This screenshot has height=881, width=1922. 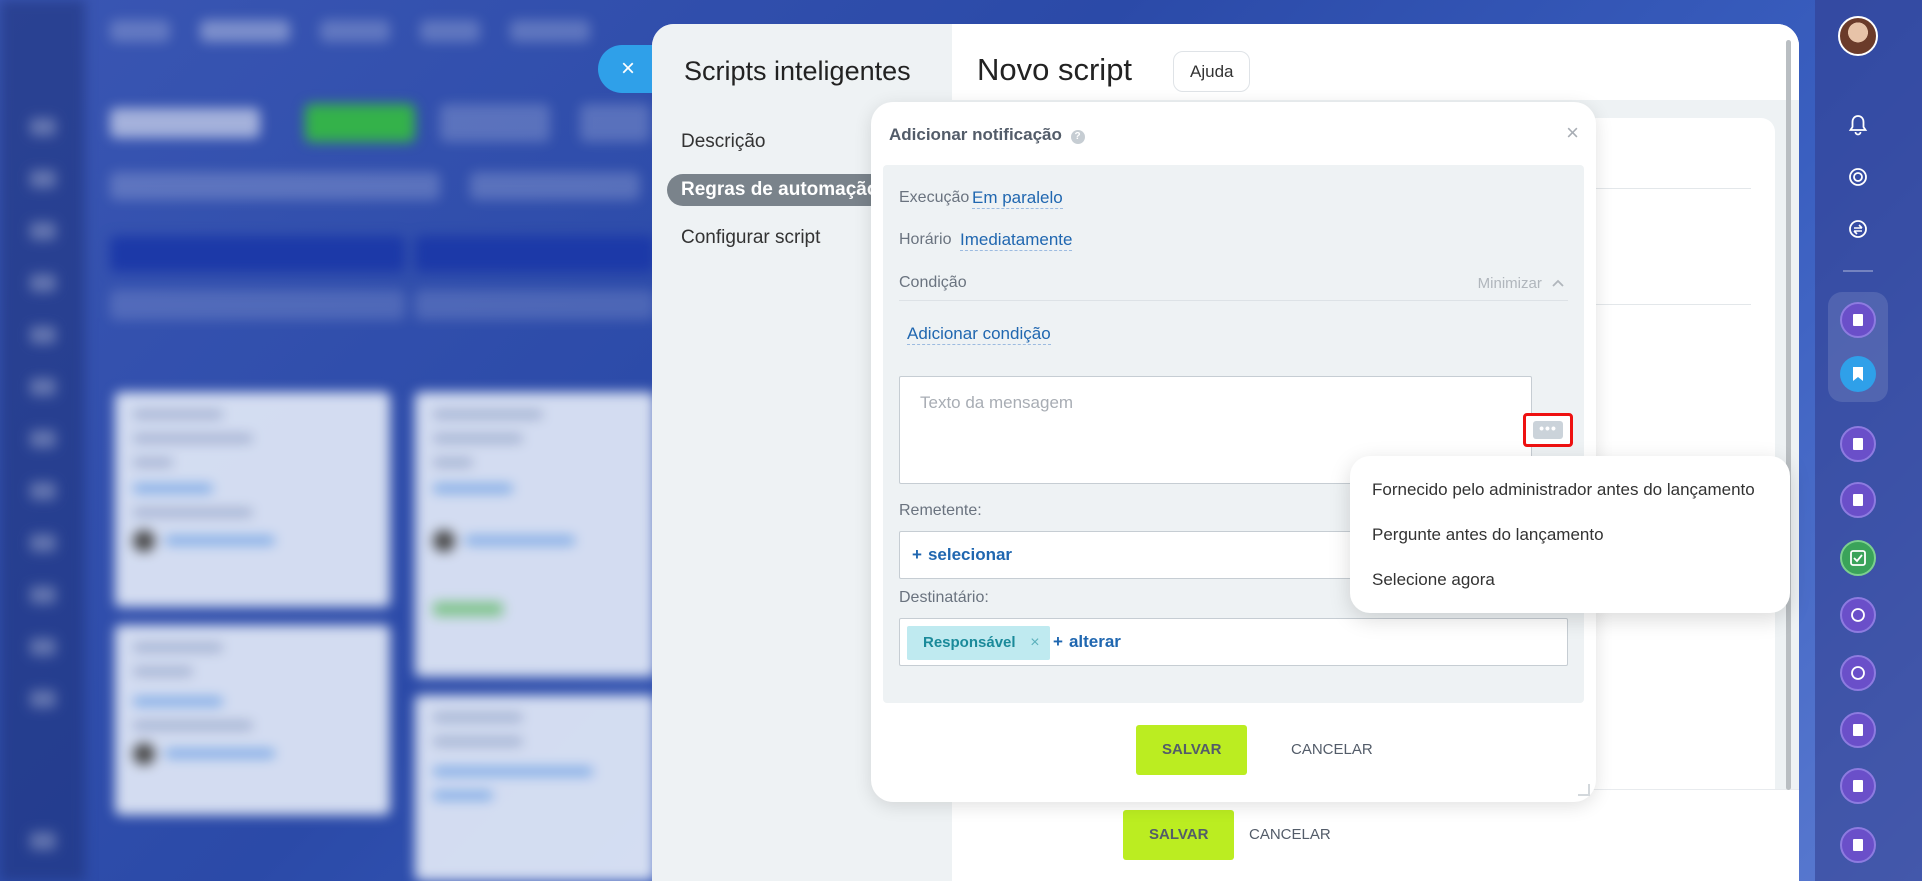 What do you see at coordinates (1200, 403) in the screenshot?
I see `message-input` at bounding box center [1200, 403].